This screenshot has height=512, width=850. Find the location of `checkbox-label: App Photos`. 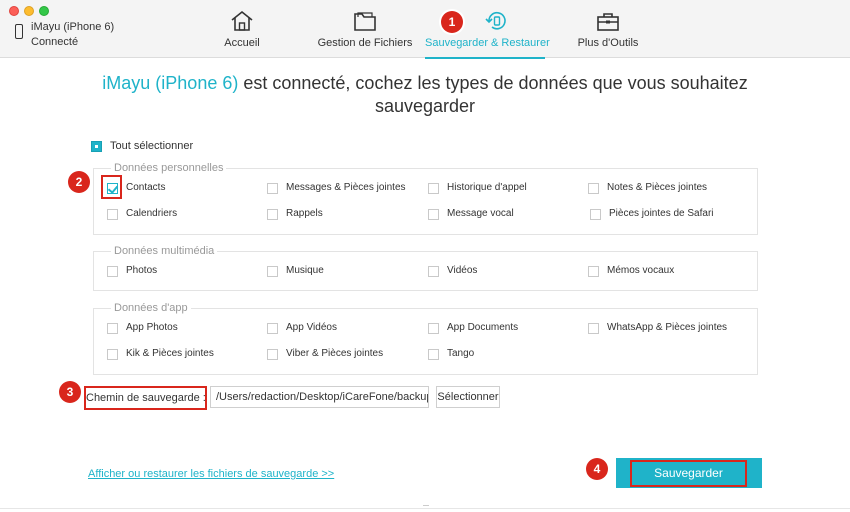

checkbox-label: App Photos is located at coordinates (152, 327).